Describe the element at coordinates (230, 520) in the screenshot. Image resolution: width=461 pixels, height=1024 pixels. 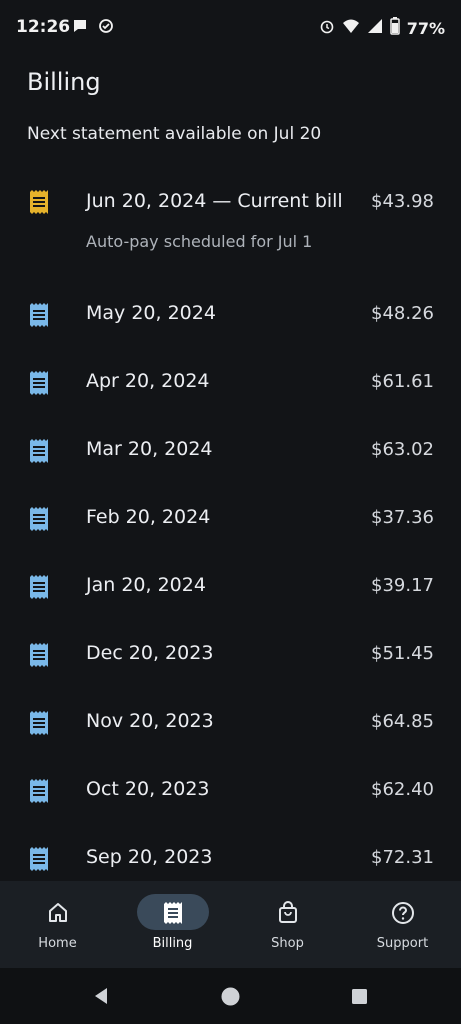
I see `bill-row: Feb 20, 2024 $37.36` at that location.